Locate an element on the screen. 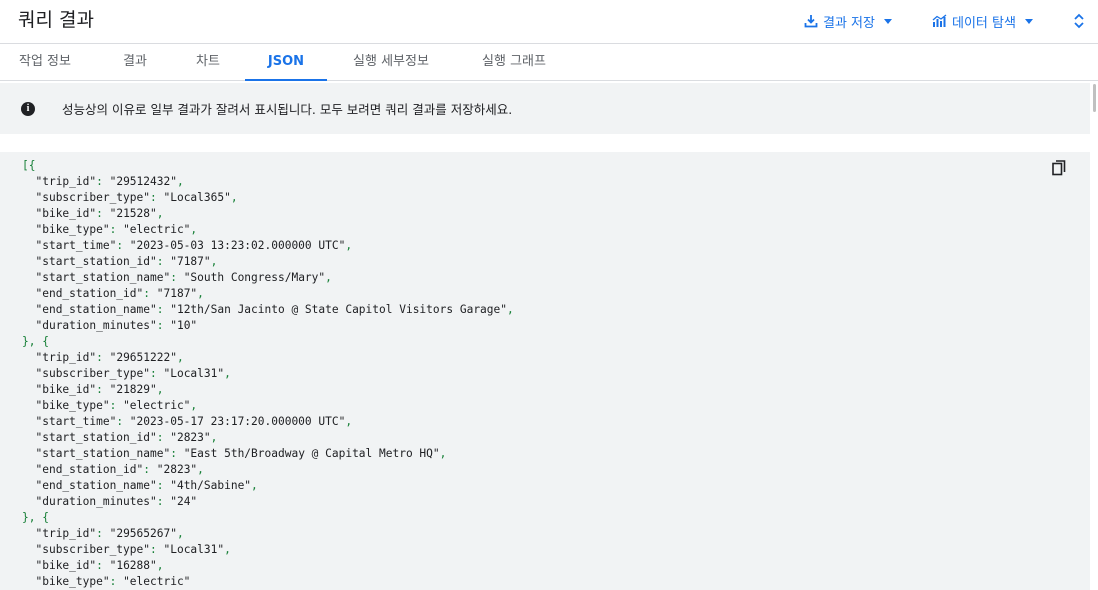 This screenshot has width=1098, height=590. scrollbar-thumb is located at coordinates (1094, 98).